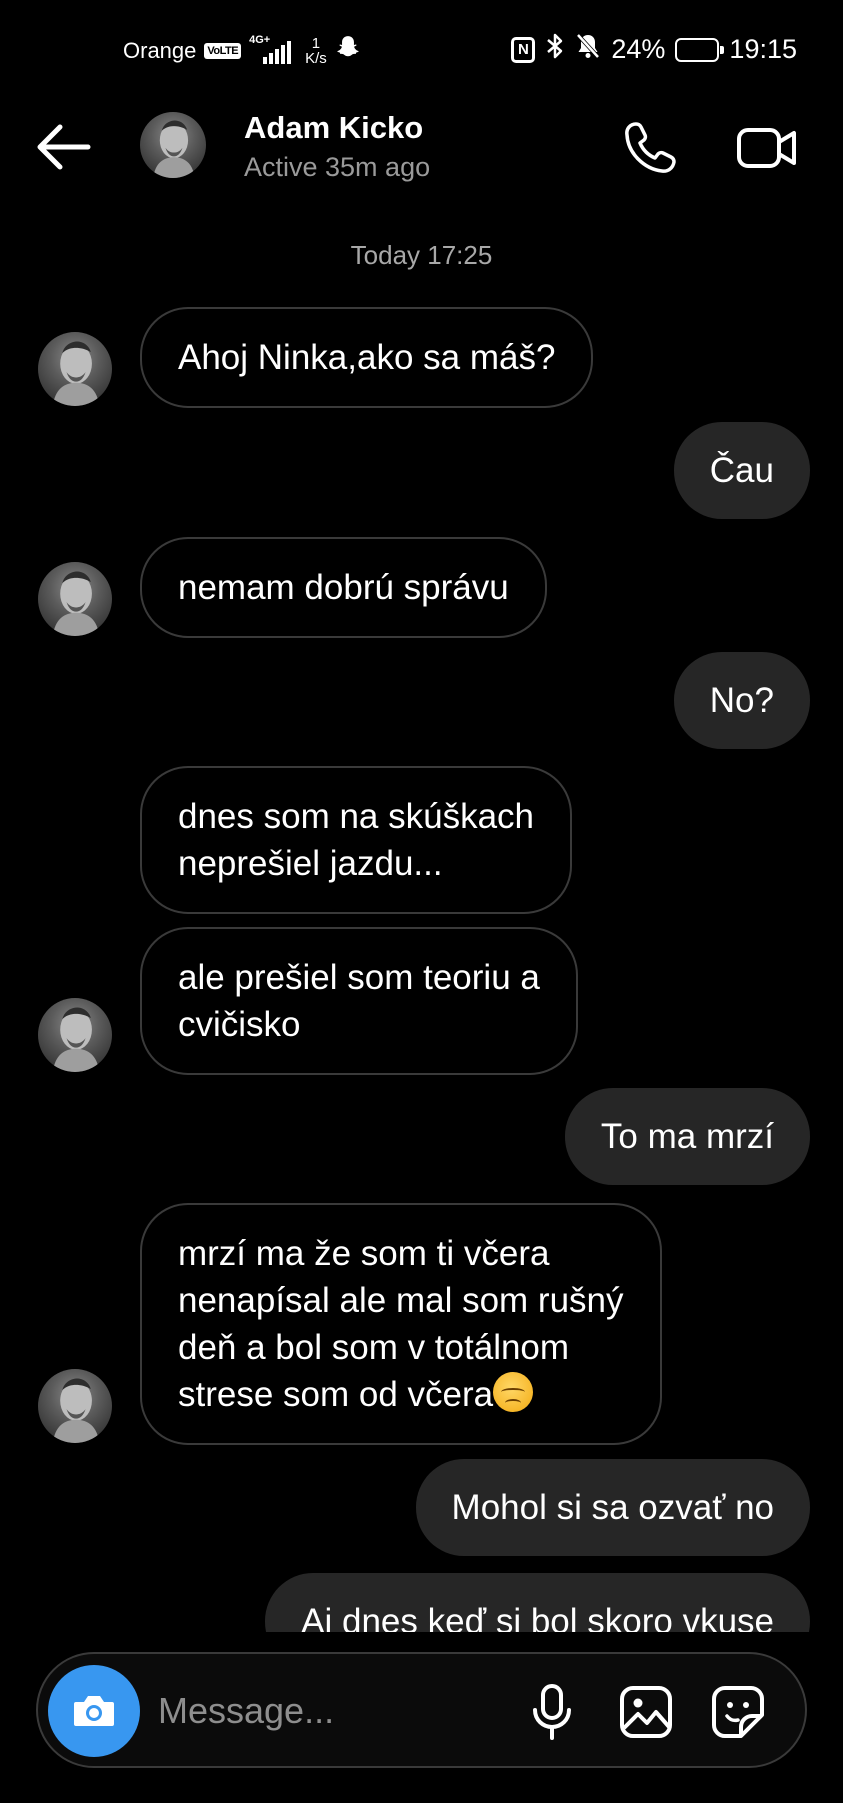 This screenshot has height=1803, width=843. What do you see at coordinates (738, 1712) in the screenshot?
I see `sticker-icon` at bounding box center [738, 1712].